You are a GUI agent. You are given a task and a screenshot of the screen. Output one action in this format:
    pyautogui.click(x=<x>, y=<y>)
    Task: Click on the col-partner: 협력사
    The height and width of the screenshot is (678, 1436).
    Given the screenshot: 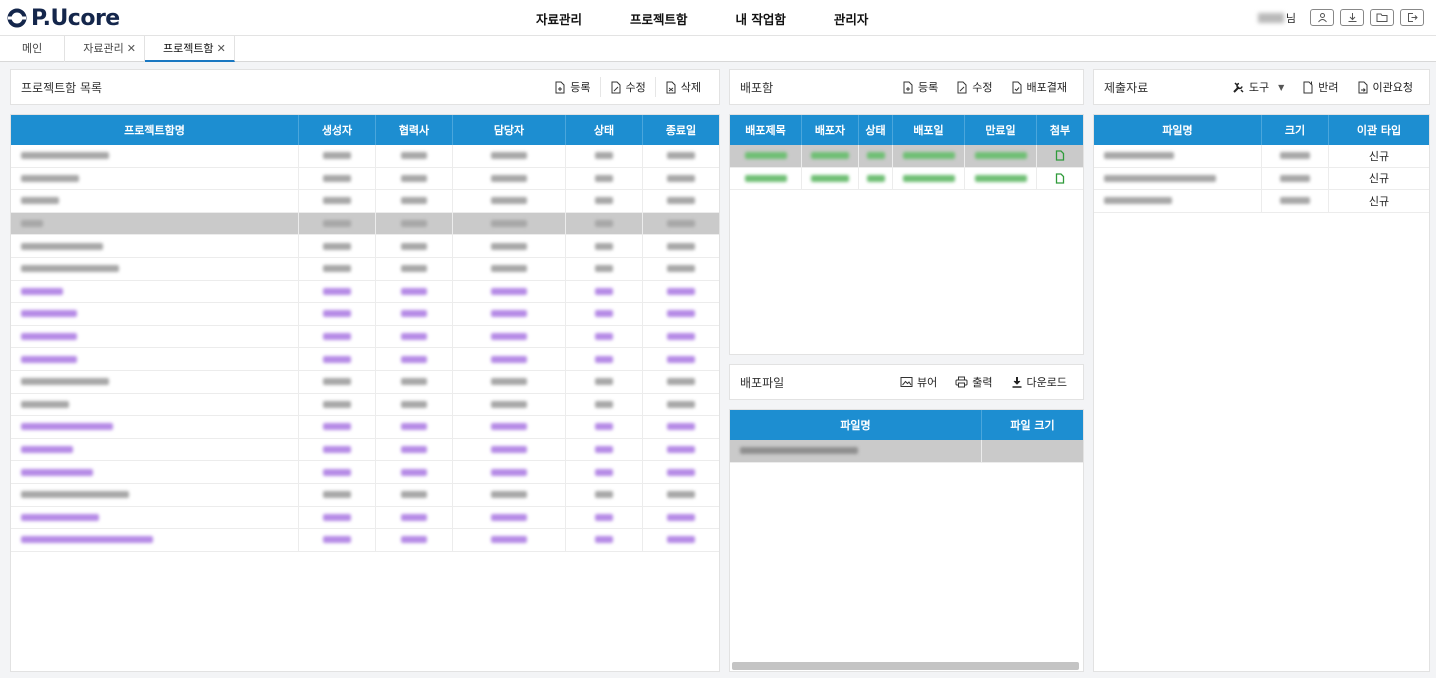 What is the action you would take?
    pyautogui.click(x=414, y=130)
    